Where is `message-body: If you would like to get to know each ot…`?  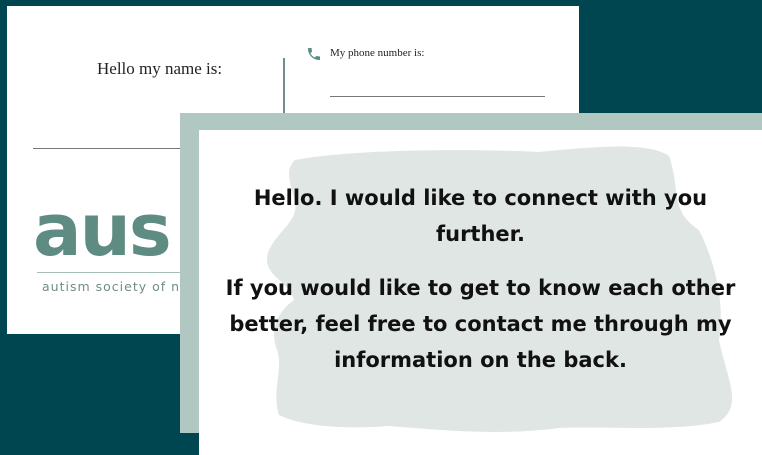 message-body: If you would like to get to know each ot… is located at coordinates (480, 324).